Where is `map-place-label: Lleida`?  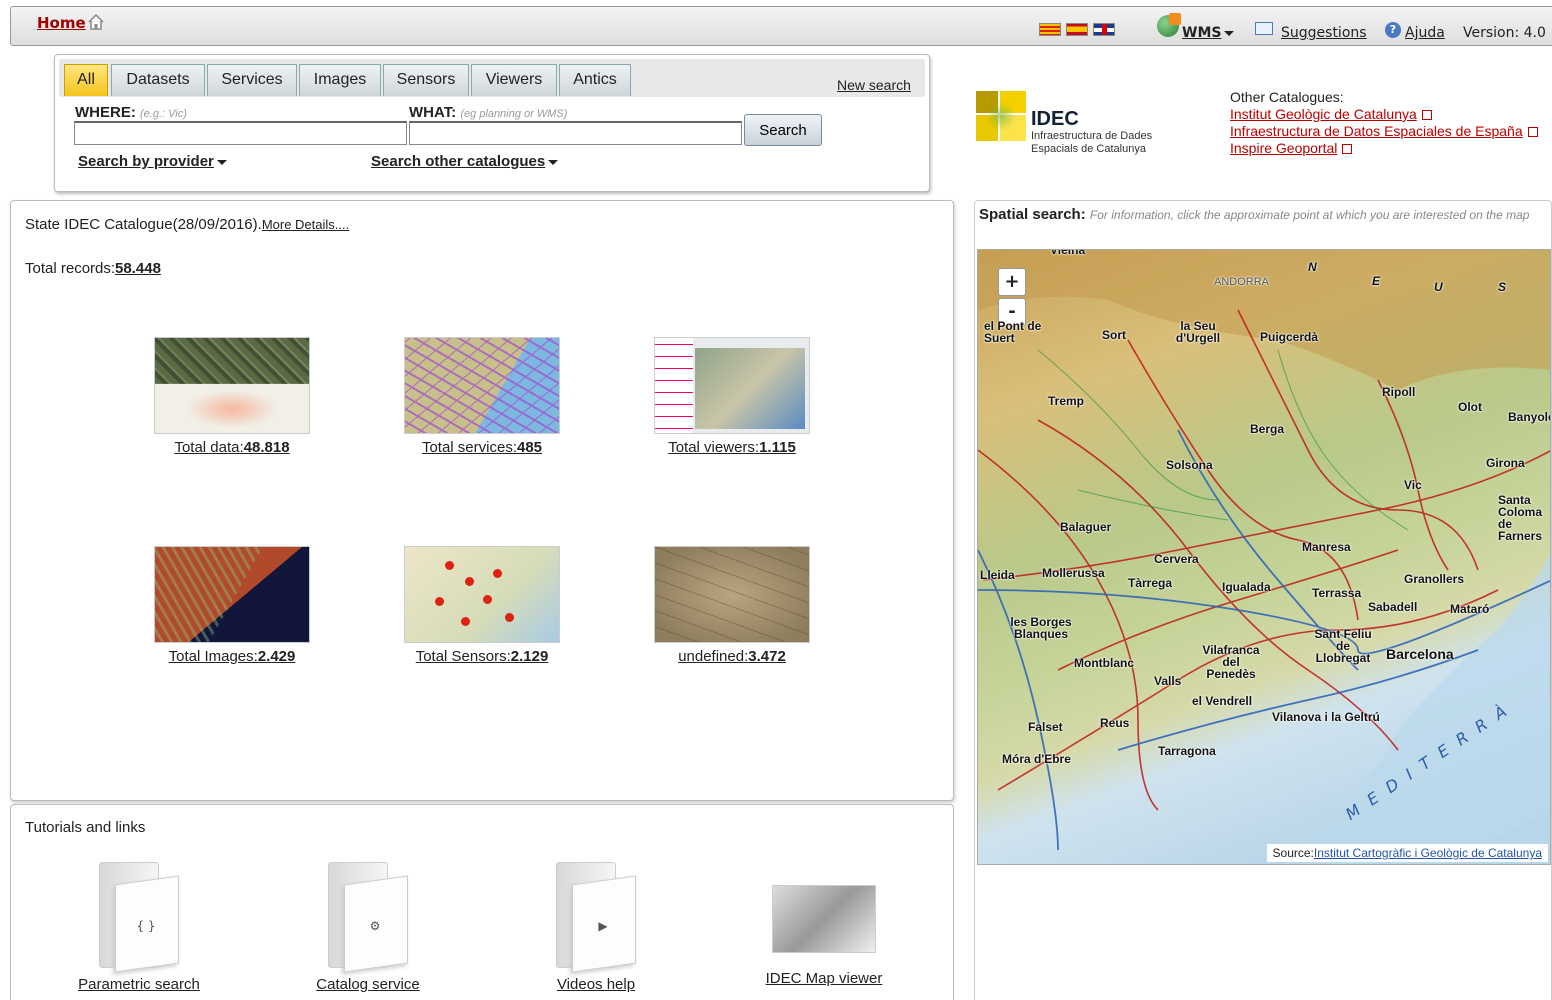
map-place-label: Lleida is located at coordinates (997, 575).